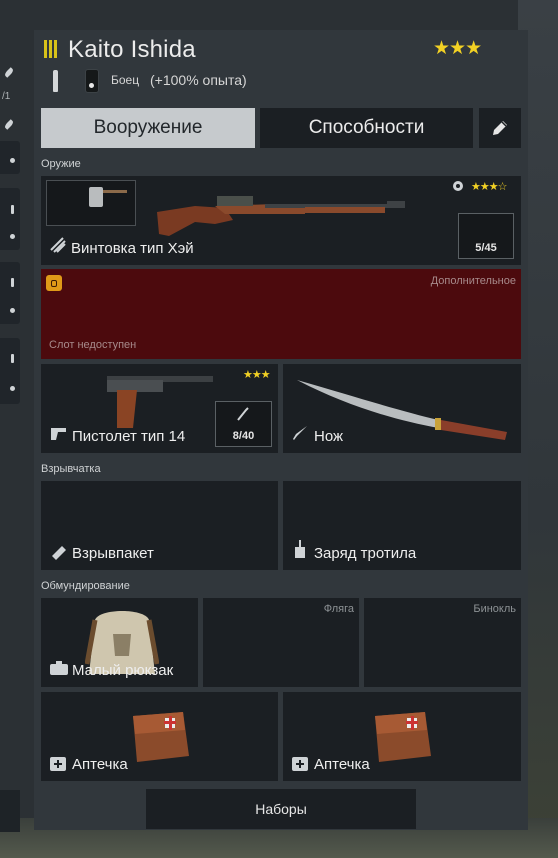 The width and height of the screenshot is (558, 858). What do you see at coordinates (52, 49) in the screenshot?
I see `rank-icon` at bounding box center [52, 49].